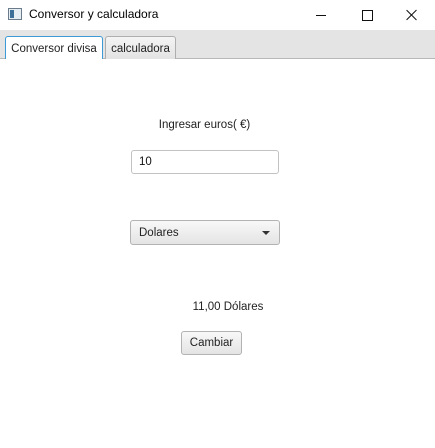 Image resolution: width=435 pixels, height=448 pixels. Describe the element at coordinates (159, 232) in the screenshot. I see `currency-selected-value: Dolares` at that location.